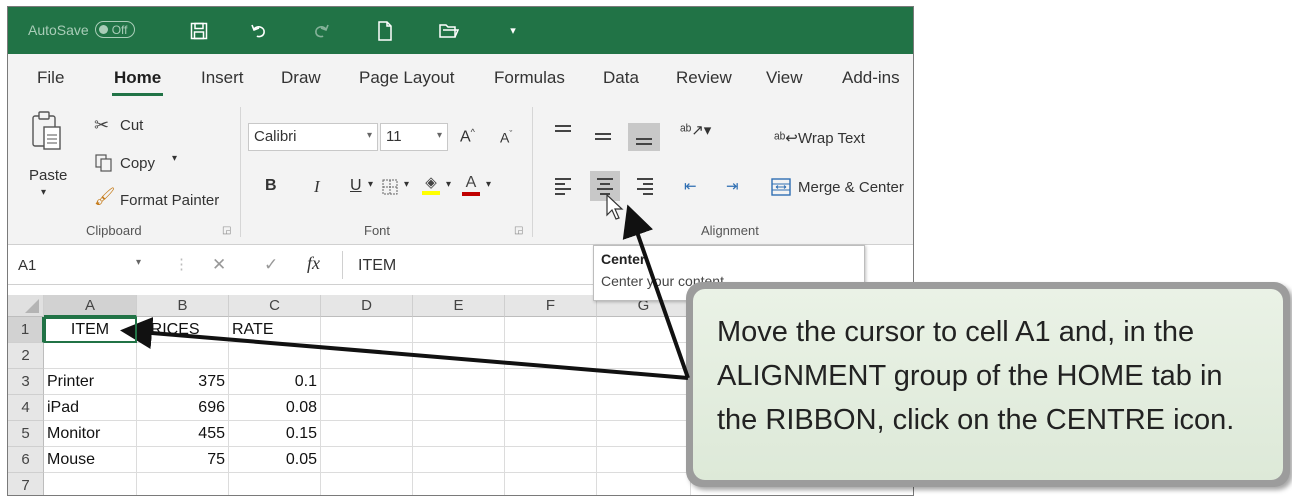 This screenshot has width=1292, height=498. What do you see at coordinates (390, 187) in the screenshot?
I see `borders-icon` at bounding box center [390, 187].